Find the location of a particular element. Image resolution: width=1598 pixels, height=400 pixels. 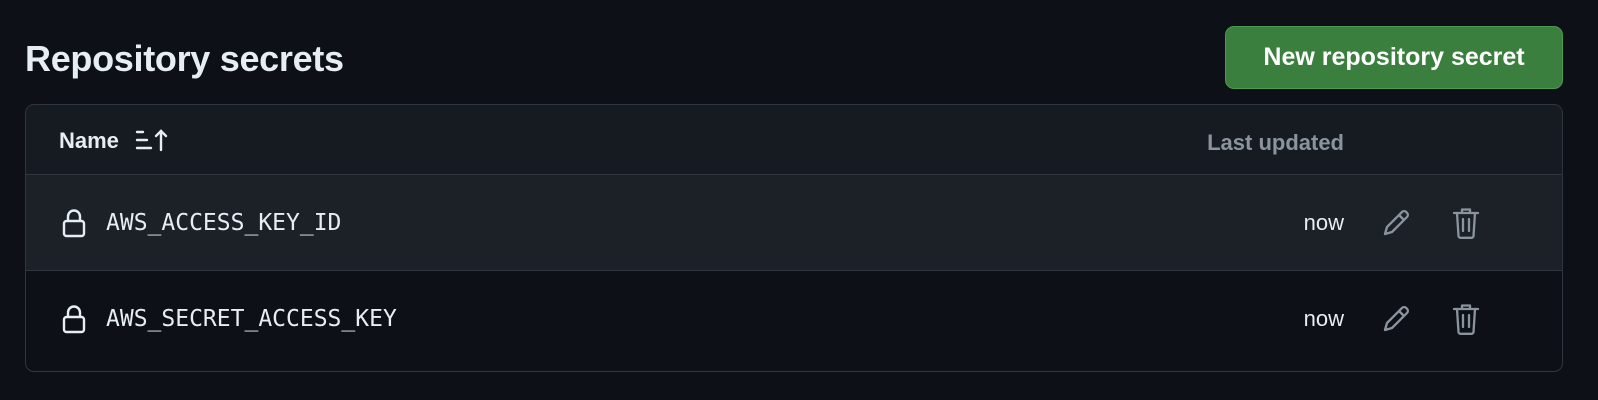

secret-name: AWS_SECRET_ACCESS_KEY is located at coordinates (251, 319).